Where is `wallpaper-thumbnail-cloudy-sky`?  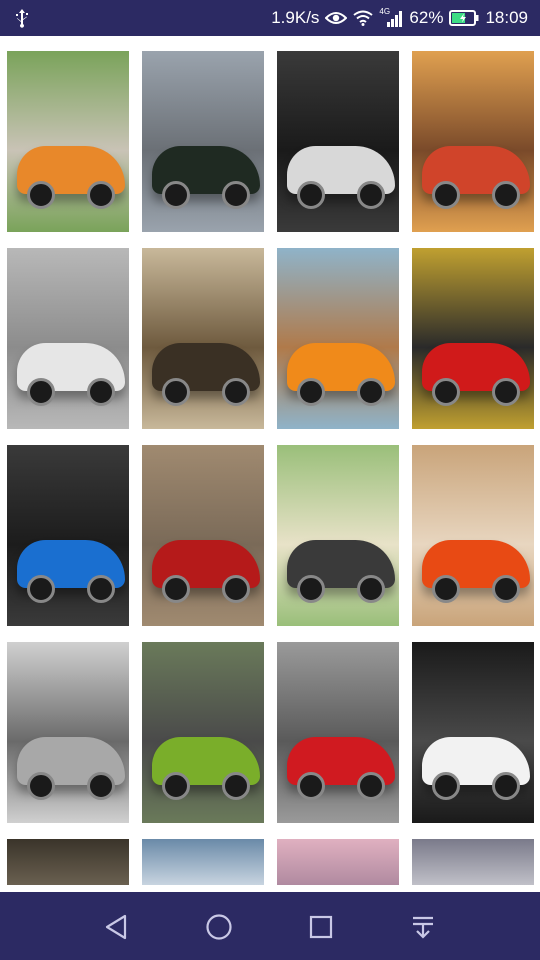 wallpaper-thumbnail-cloudy-sky is located at coordinates (203, 862).